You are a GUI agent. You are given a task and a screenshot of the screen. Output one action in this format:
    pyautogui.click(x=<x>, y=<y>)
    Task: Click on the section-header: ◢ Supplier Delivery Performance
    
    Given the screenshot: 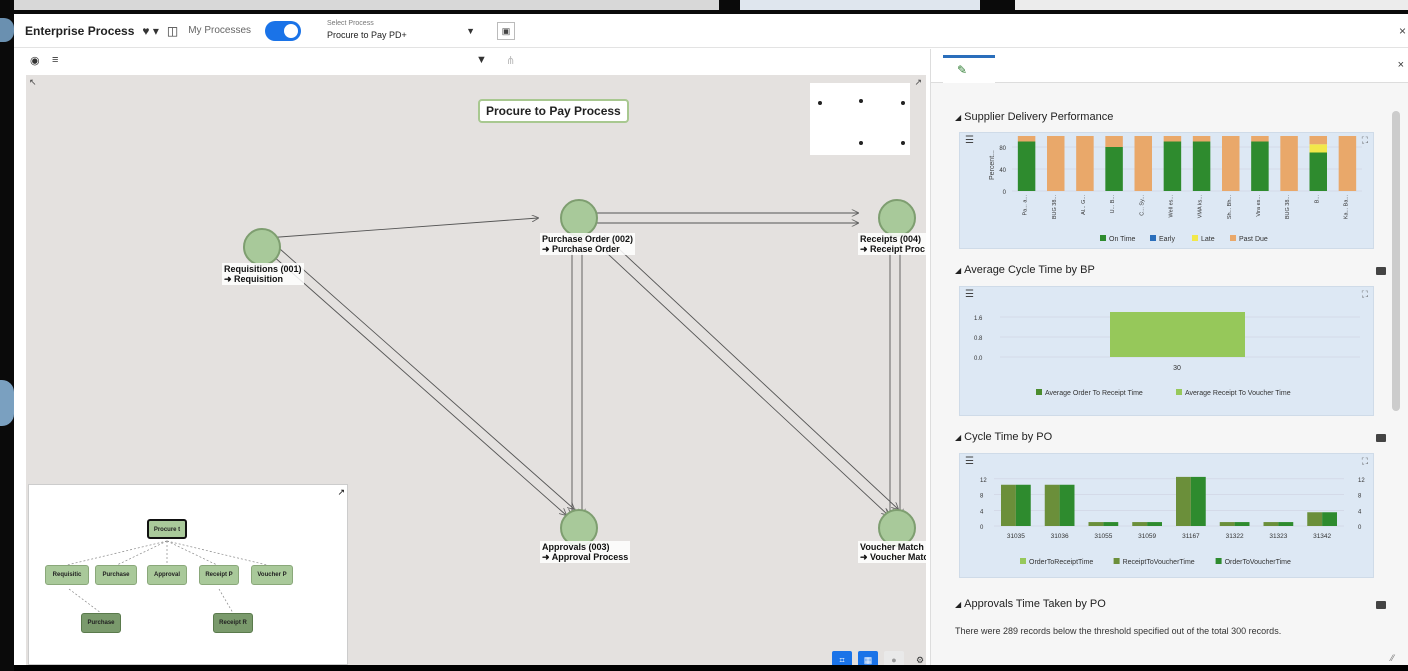 What is the action you would take?
    pyautogui.click(x=1034, y=117)
    